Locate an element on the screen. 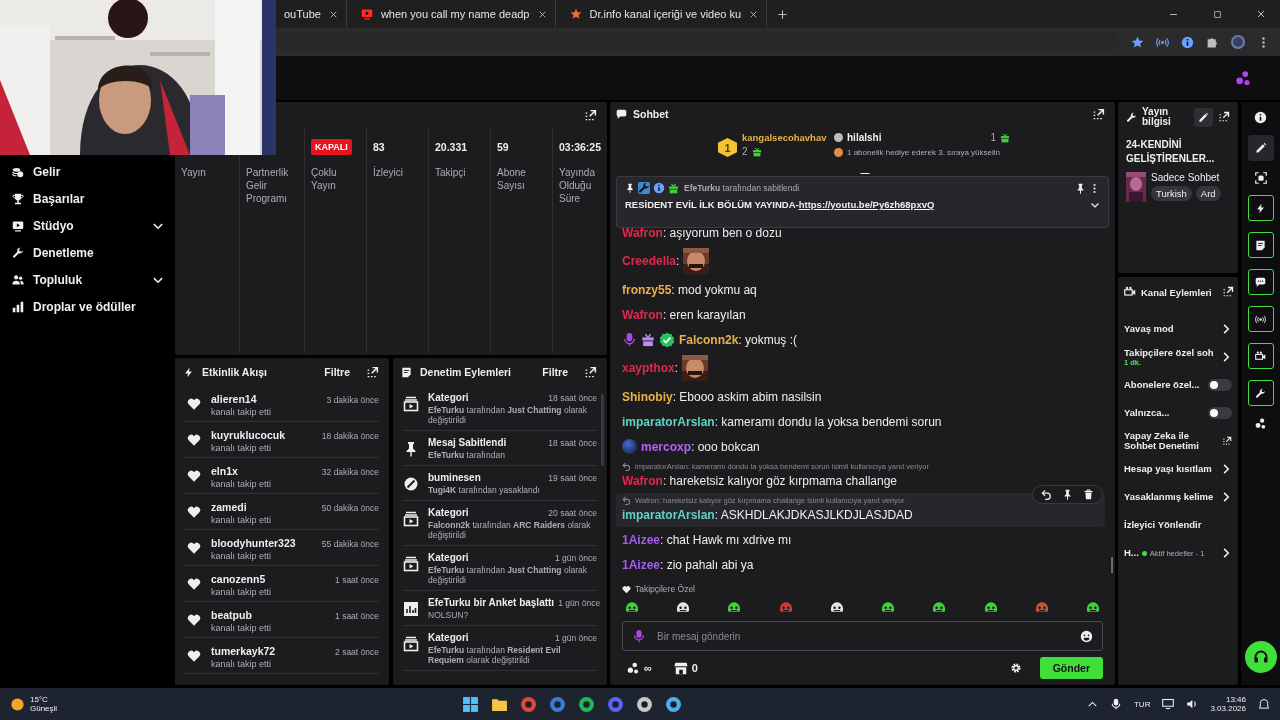  setting-label: Yasaklanmış kelime is located at coordinates (1169, 497).